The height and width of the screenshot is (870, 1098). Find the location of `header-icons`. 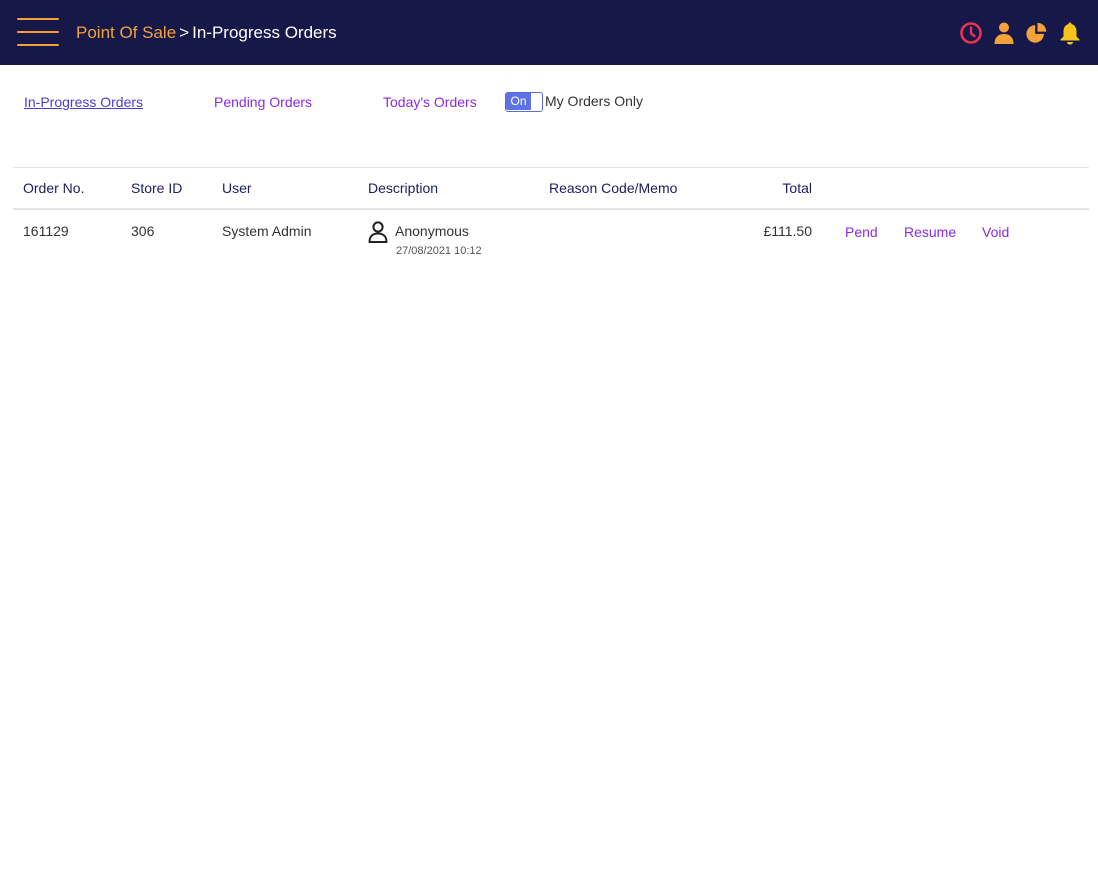

header-icons is located at coordinates (1020, 33).